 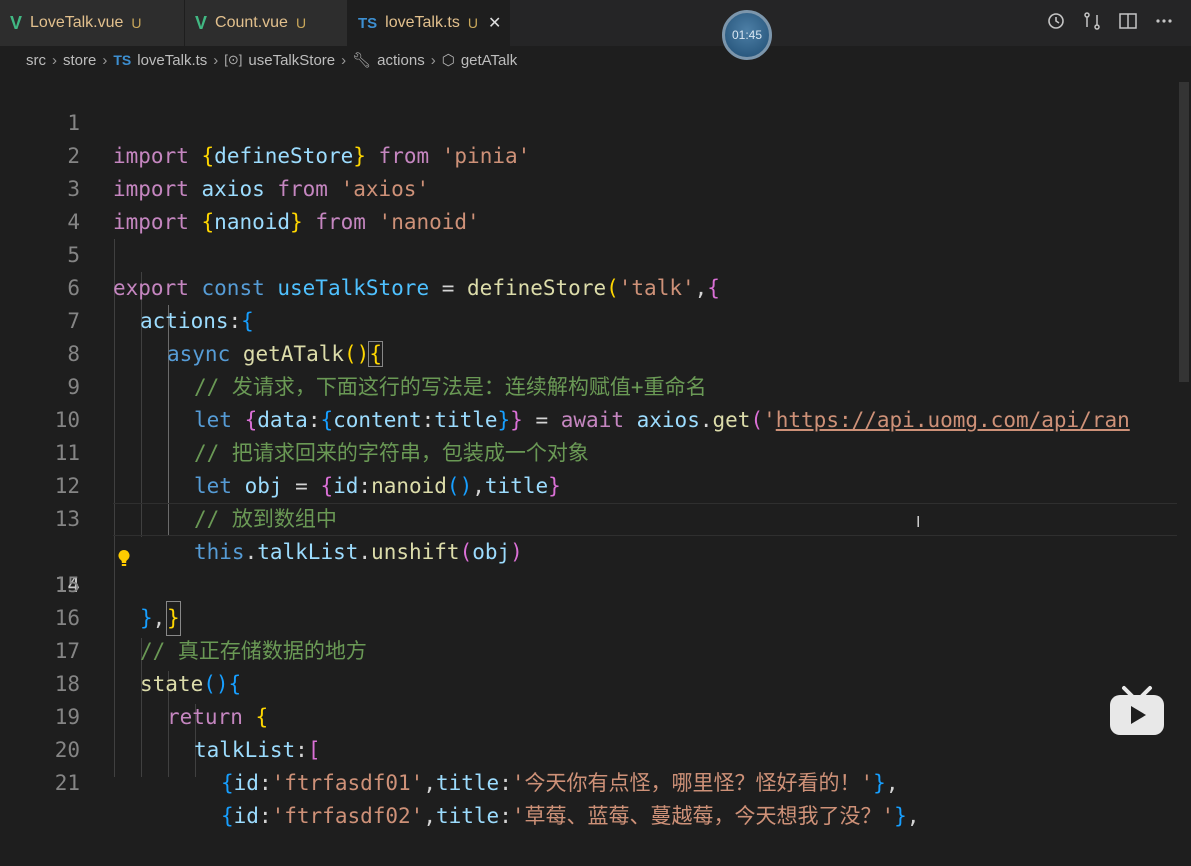 What do you see at coordinates (595, 715) in the screenshot?
I see `code-line: 19 talkList:[` at bounding box center [595, 715].